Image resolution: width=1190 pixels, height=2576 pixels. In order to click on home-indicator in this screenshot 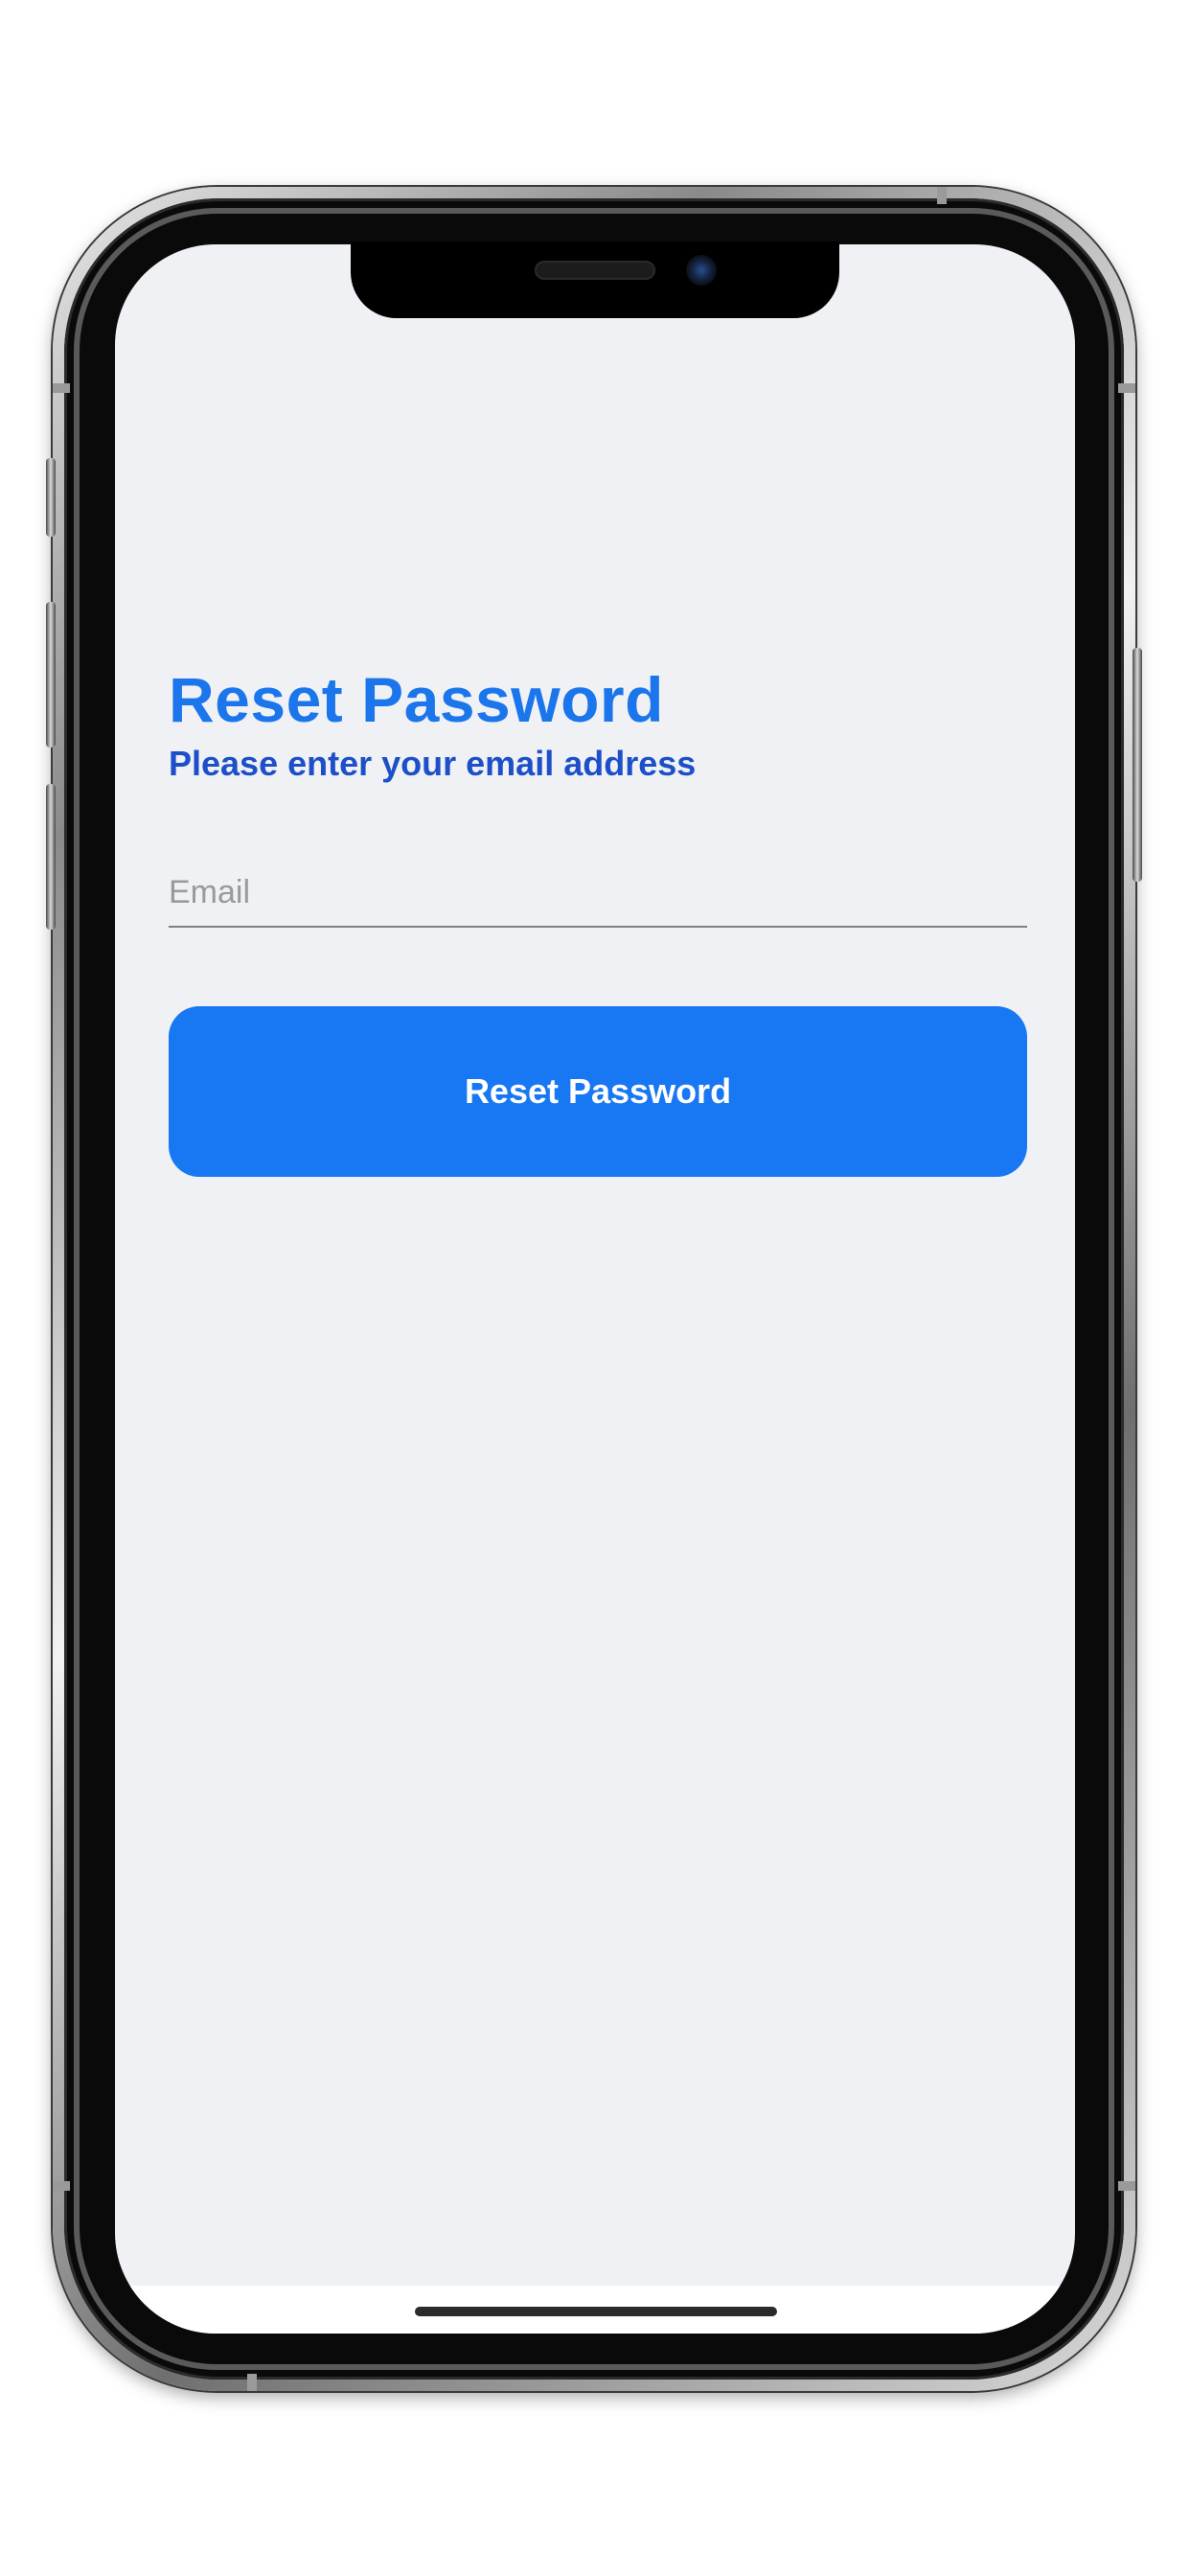, I will do `click(596, 2311)`.